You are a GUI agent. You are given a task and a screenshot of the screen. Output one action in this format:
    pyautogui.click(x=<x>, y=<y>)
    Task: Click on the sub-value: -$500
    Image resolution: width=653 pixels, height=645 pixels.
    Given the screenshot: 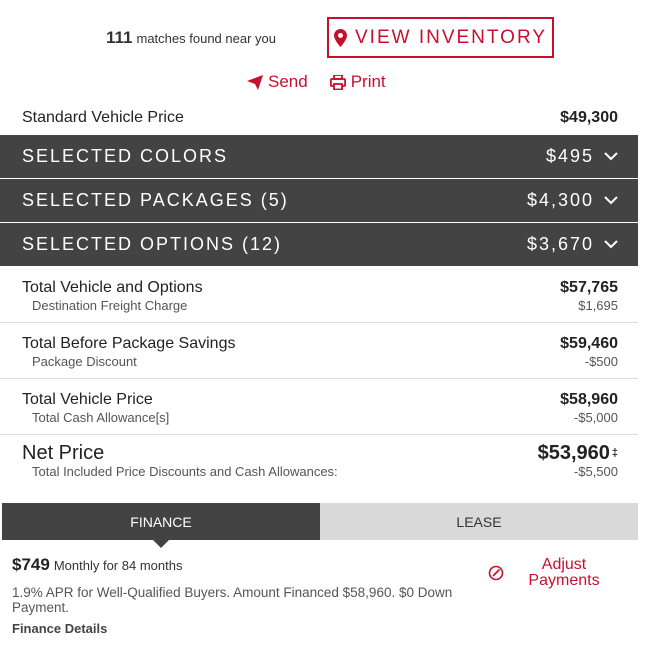 What is the action you would take?
    pyautogui.click(x=601, y=361)
    